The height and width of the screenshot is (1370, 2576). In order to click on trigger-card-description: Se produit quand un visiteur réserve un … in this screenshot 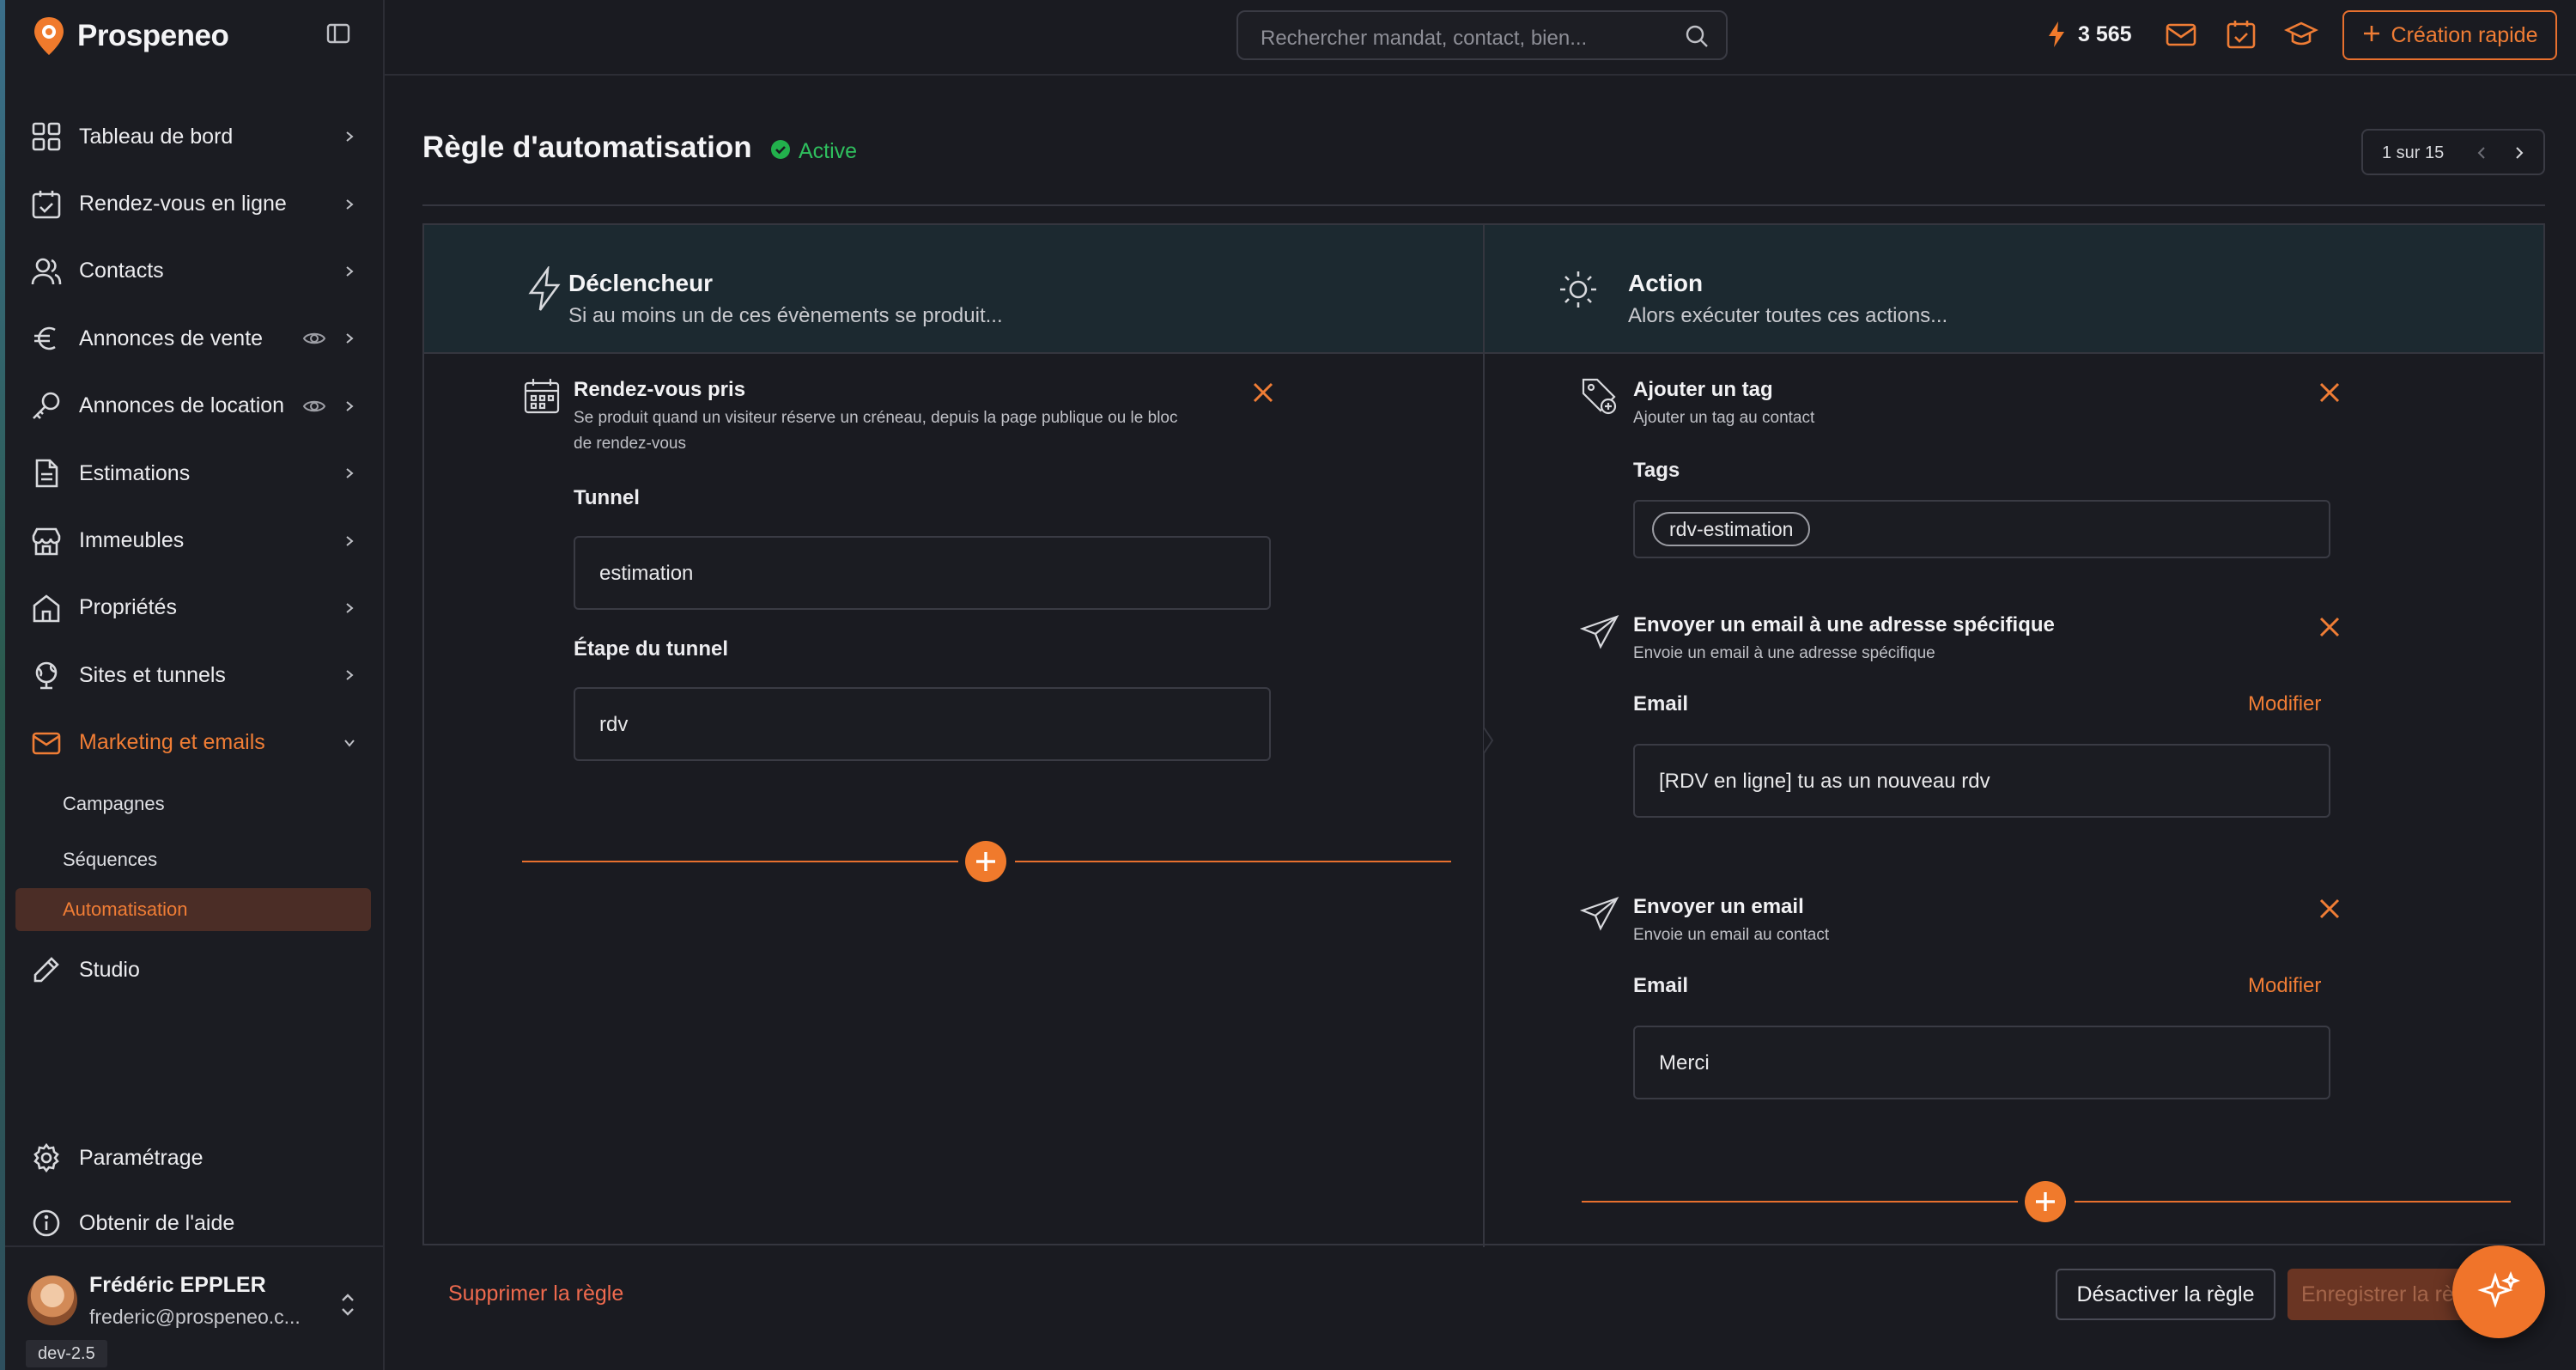, I will do `click(876, 418)`.